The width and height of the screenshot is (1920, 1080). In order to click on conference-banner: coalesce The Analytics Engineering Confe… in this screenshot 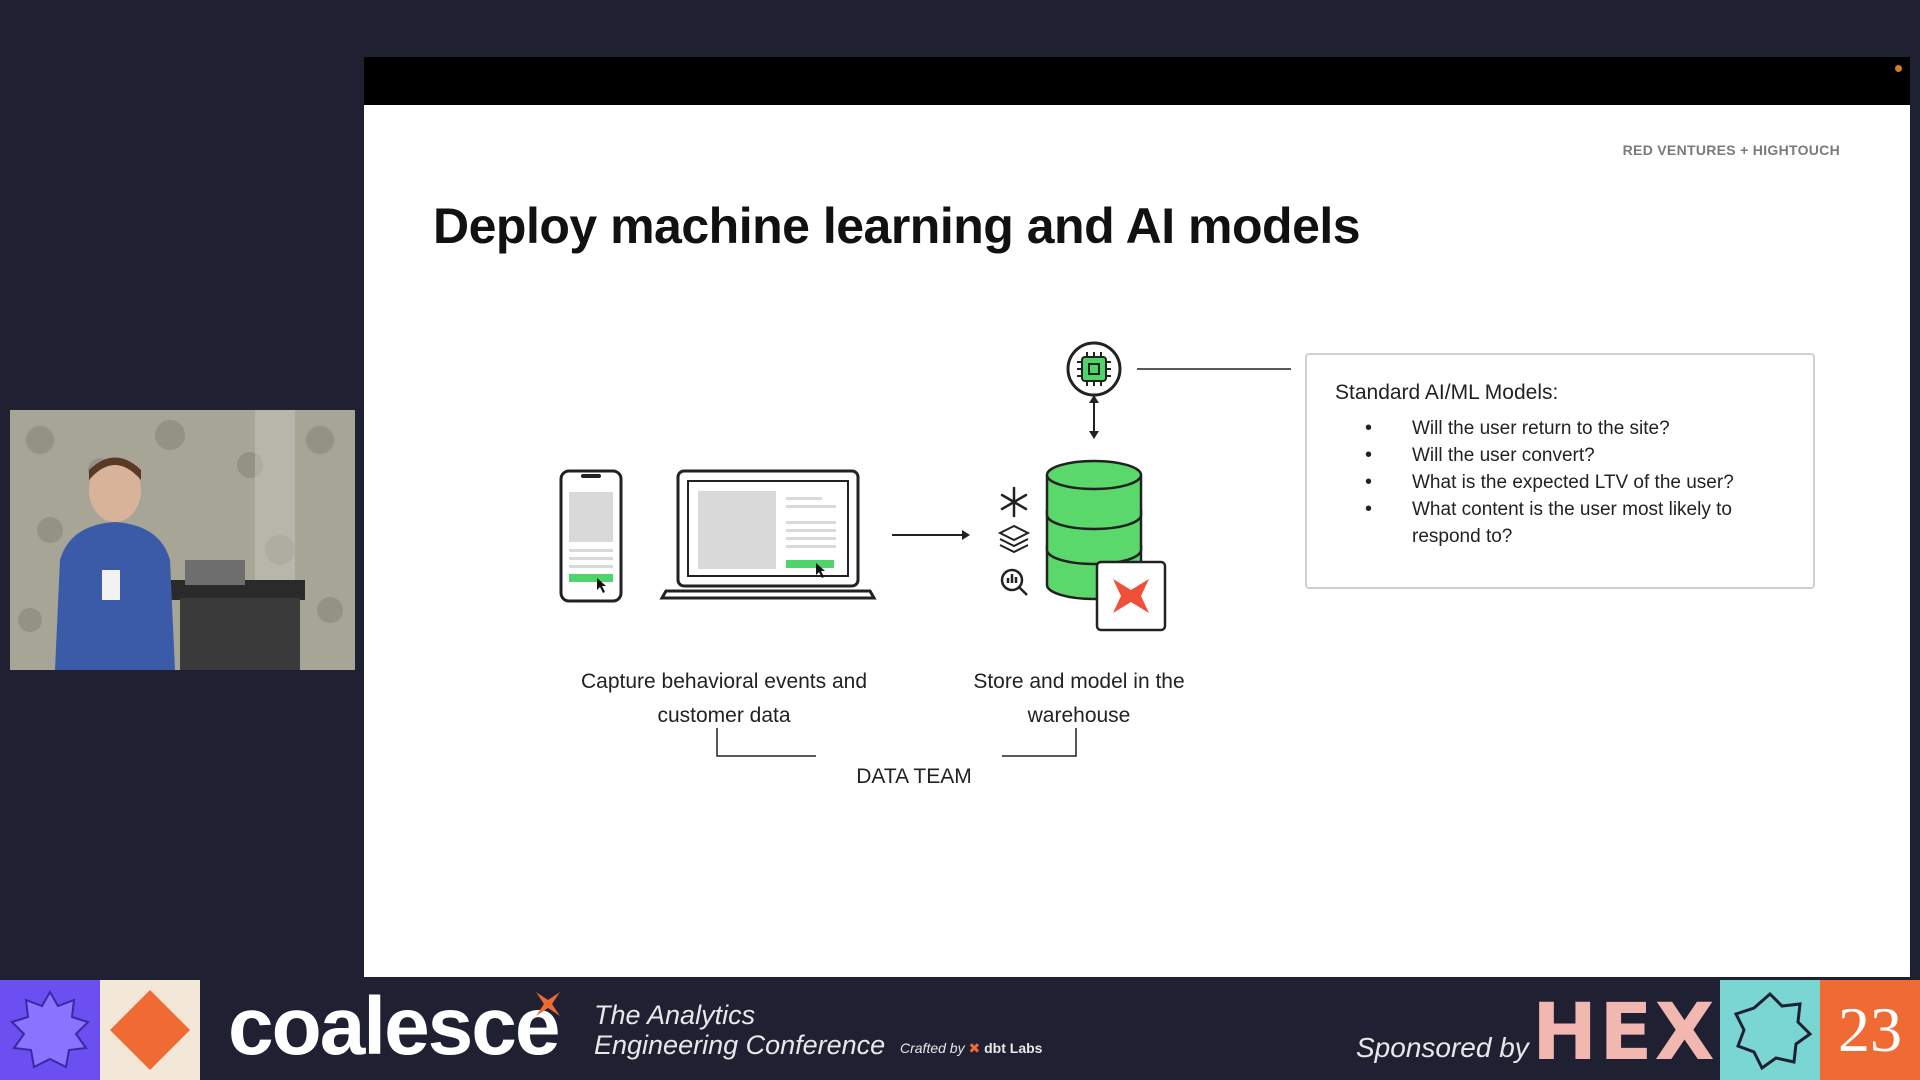, I will do `click(960, 1030)`.